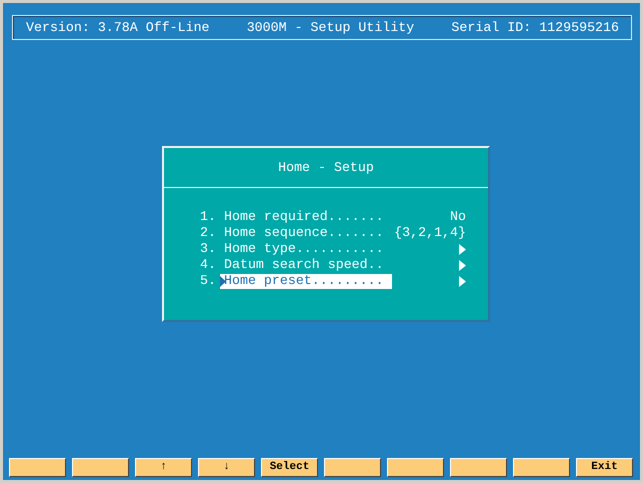 The width and height of the screenshot is (643, 483). What do you see at coordinates (208, 249) in the screenshot?
I see `item-number: 3.` at bounding box center [208, 249].